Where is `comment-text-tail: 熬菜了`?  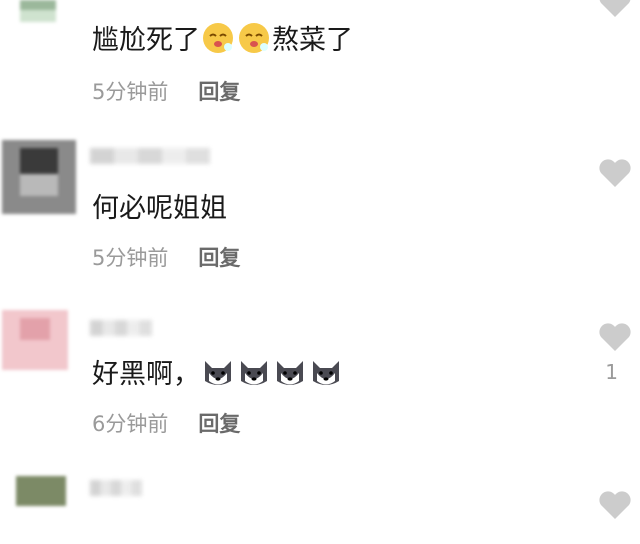 comment-text-tail: 熬菜了 is located at coordinates (312, 40).